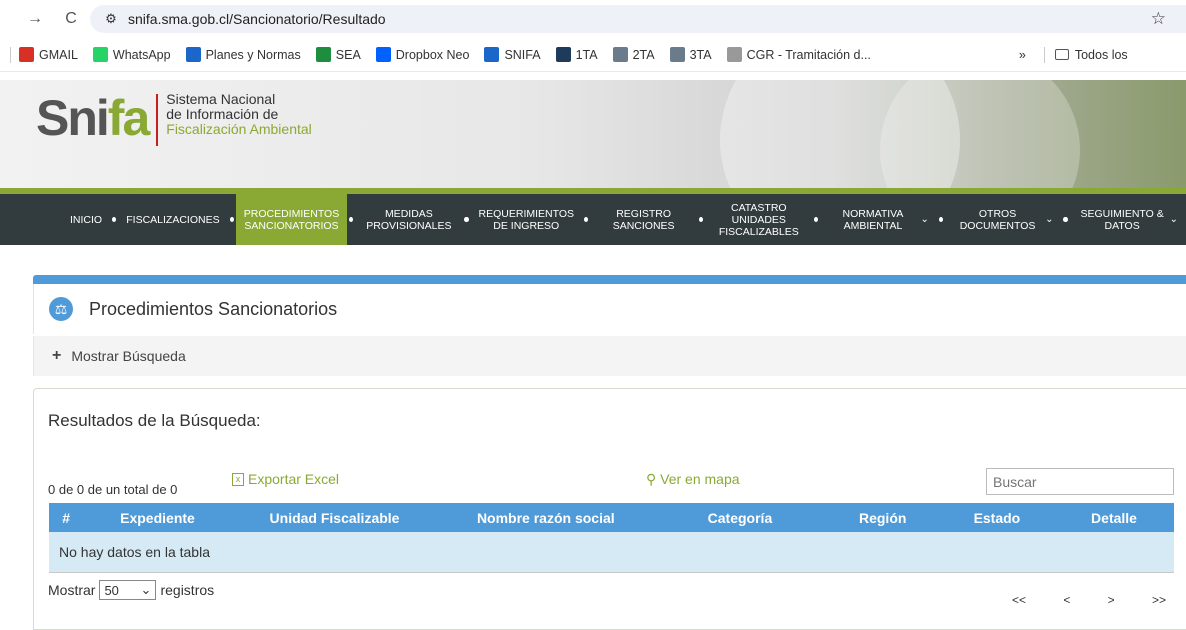 The height and width of the screenshot is (630, 1186). I want to click on map-pin-icon: ⚲, so click(651, 479).